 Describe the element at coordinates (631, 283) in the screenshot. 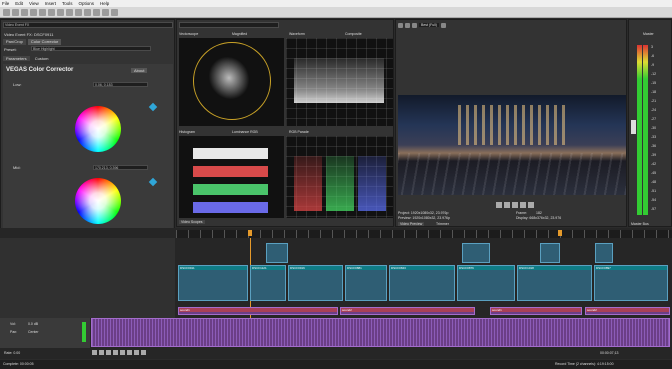

I see `video-clip-dscf0897: DSCF0897` at that location.